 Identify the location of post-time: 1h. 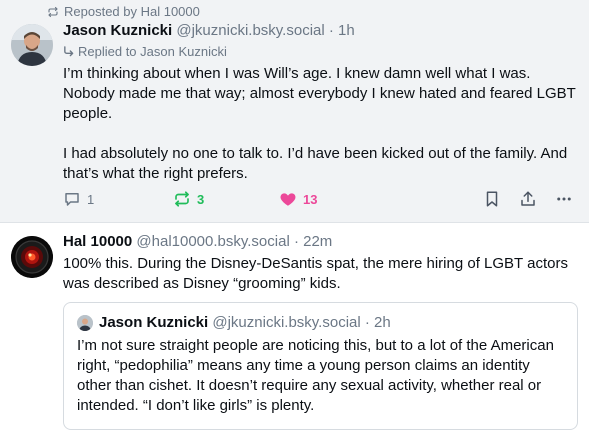
(346, 30).